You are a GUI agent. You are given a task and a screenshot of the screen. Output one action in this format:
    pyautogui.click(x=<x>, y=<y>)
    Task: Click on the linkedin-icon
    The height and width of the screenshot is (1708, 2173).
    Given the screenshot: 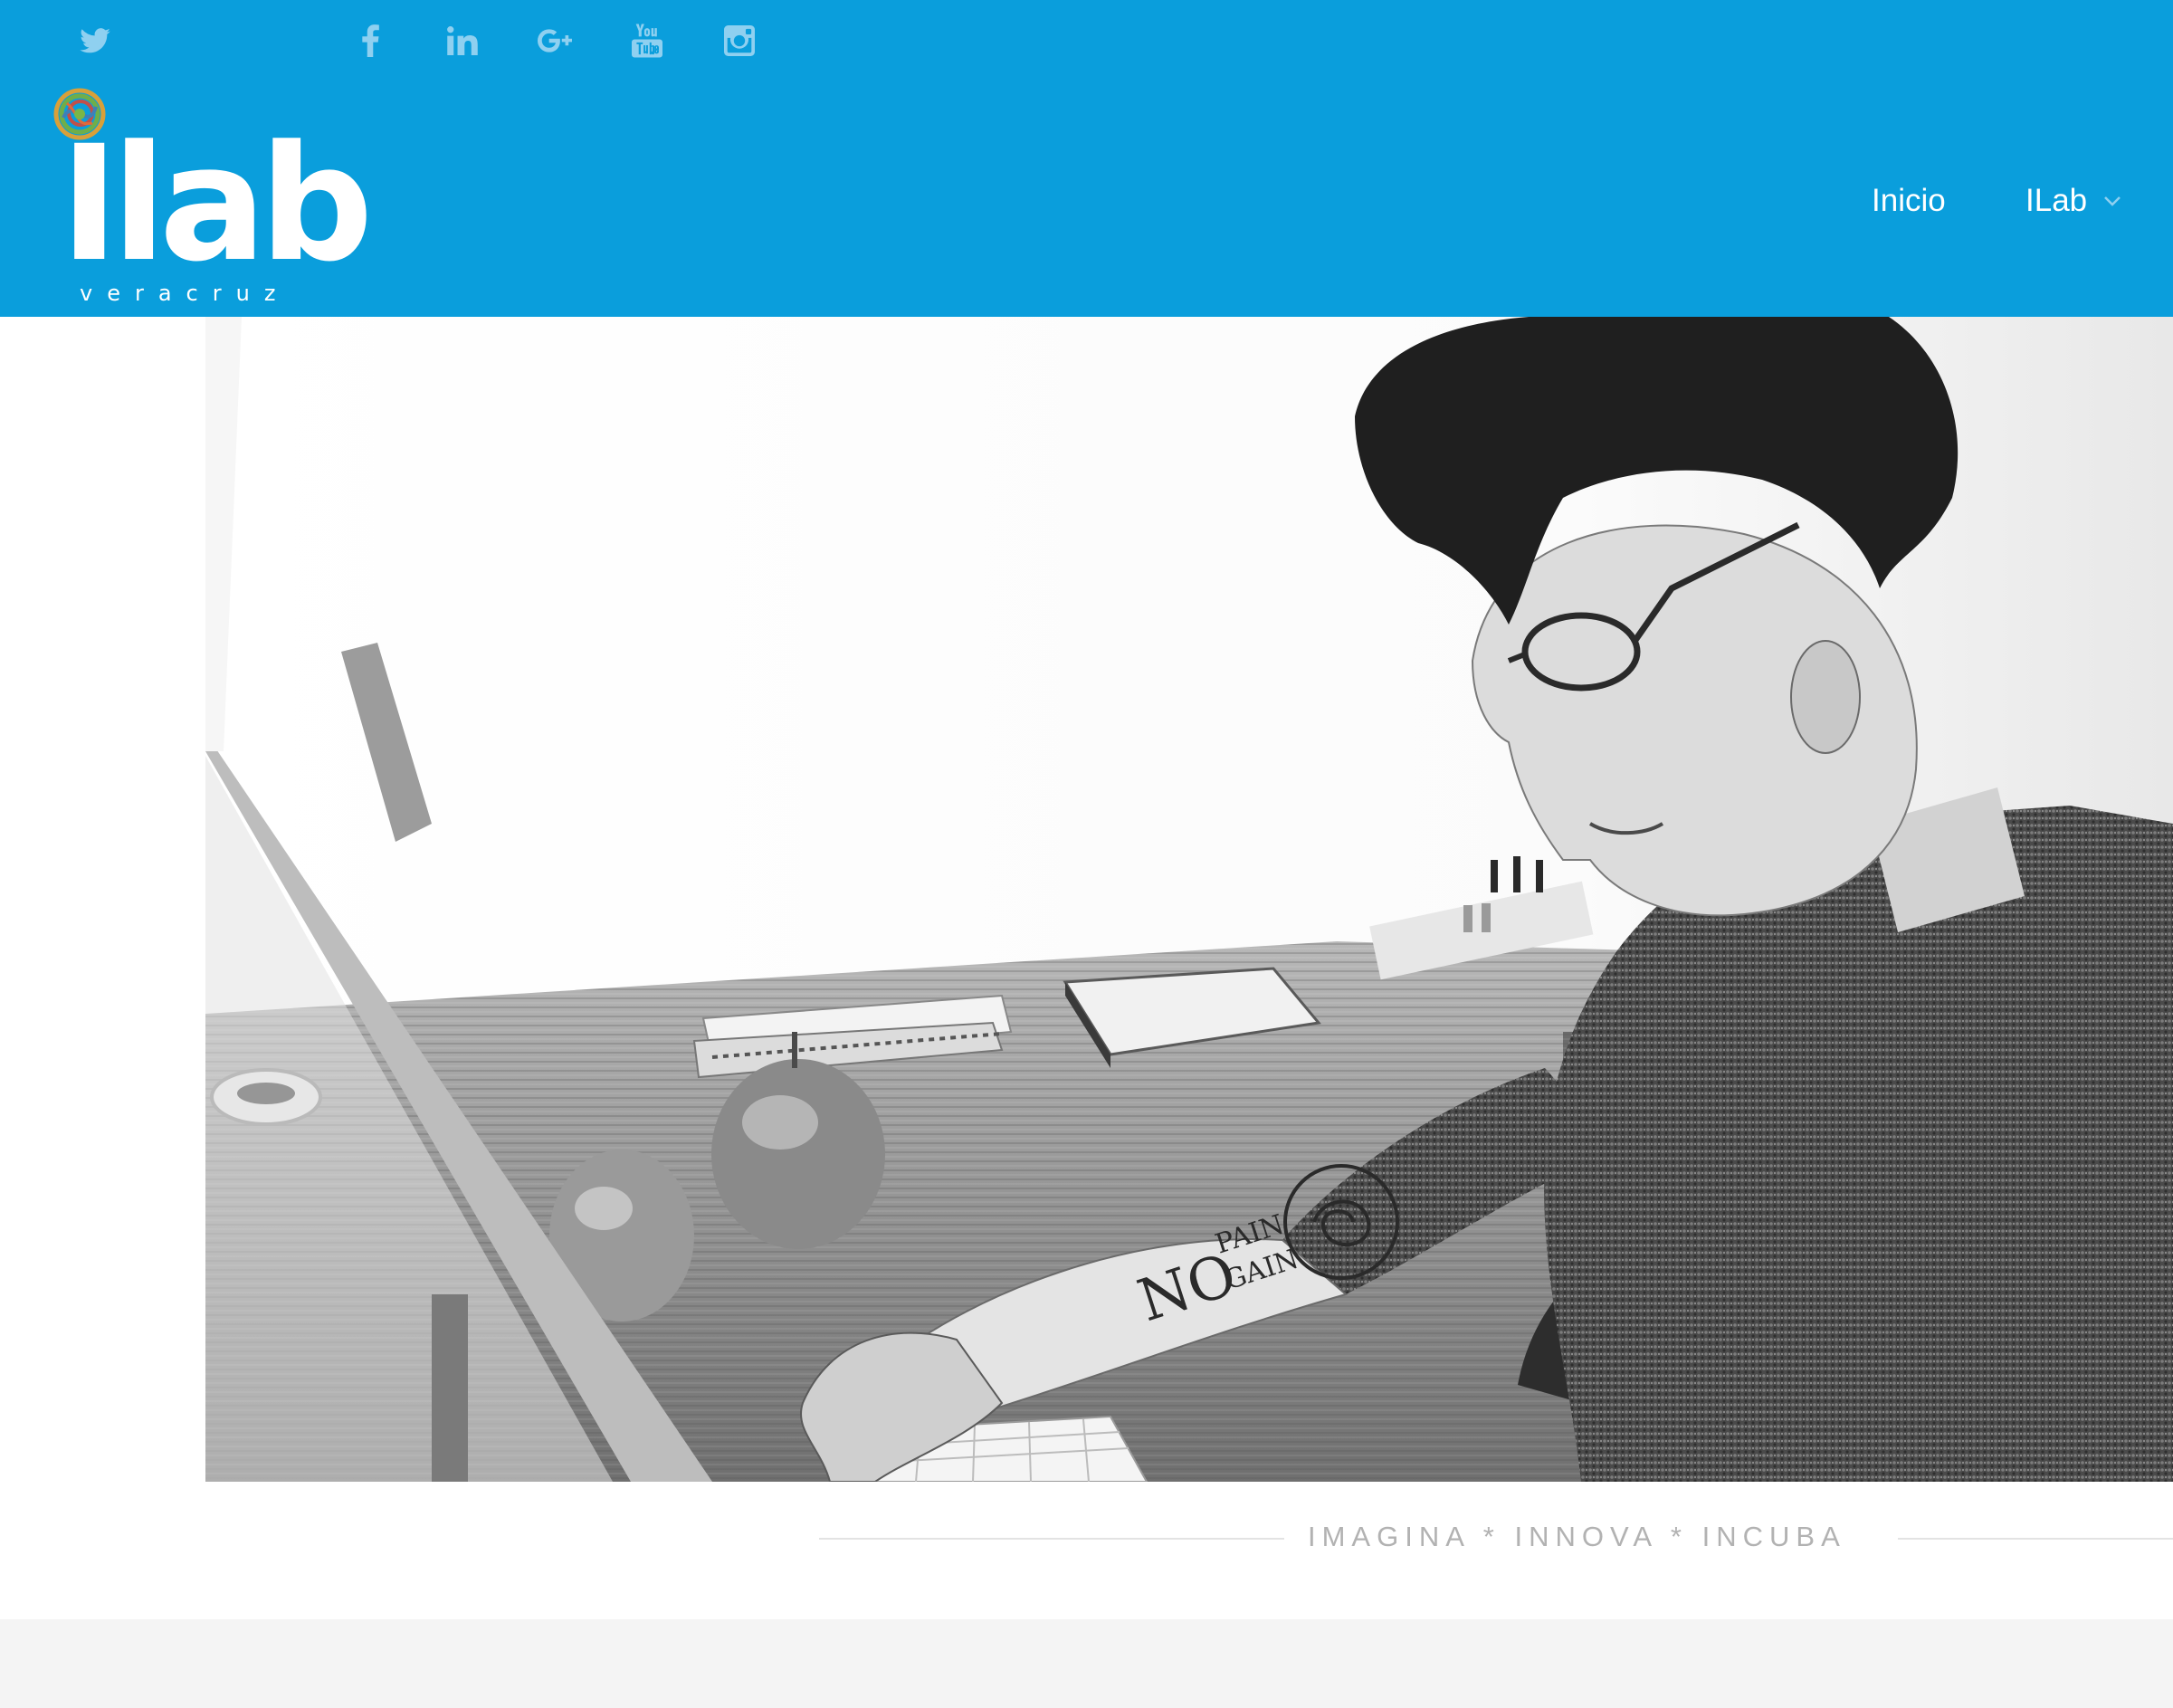 What is the action you would take?
    pyautogui.click(x=462, y=40)
    